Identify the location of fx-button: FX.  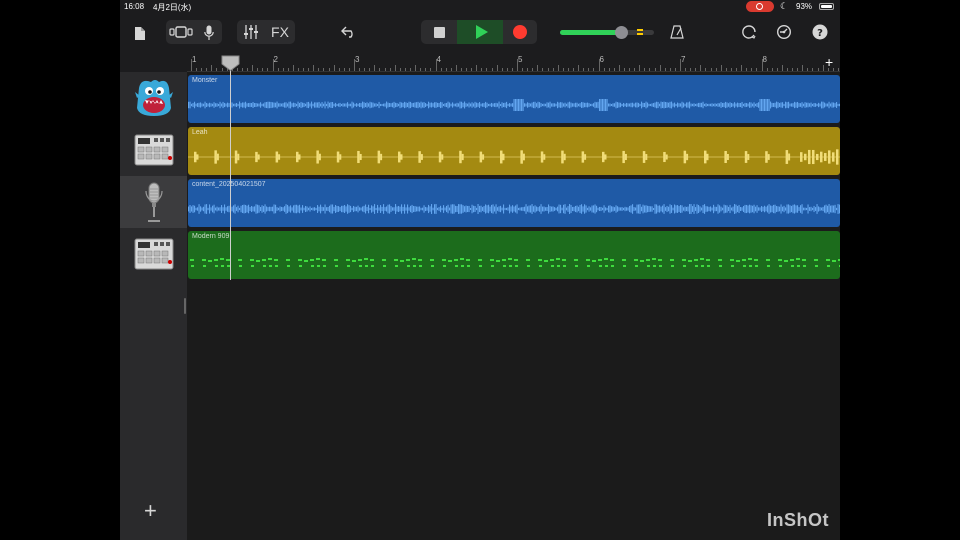
(280, 32).